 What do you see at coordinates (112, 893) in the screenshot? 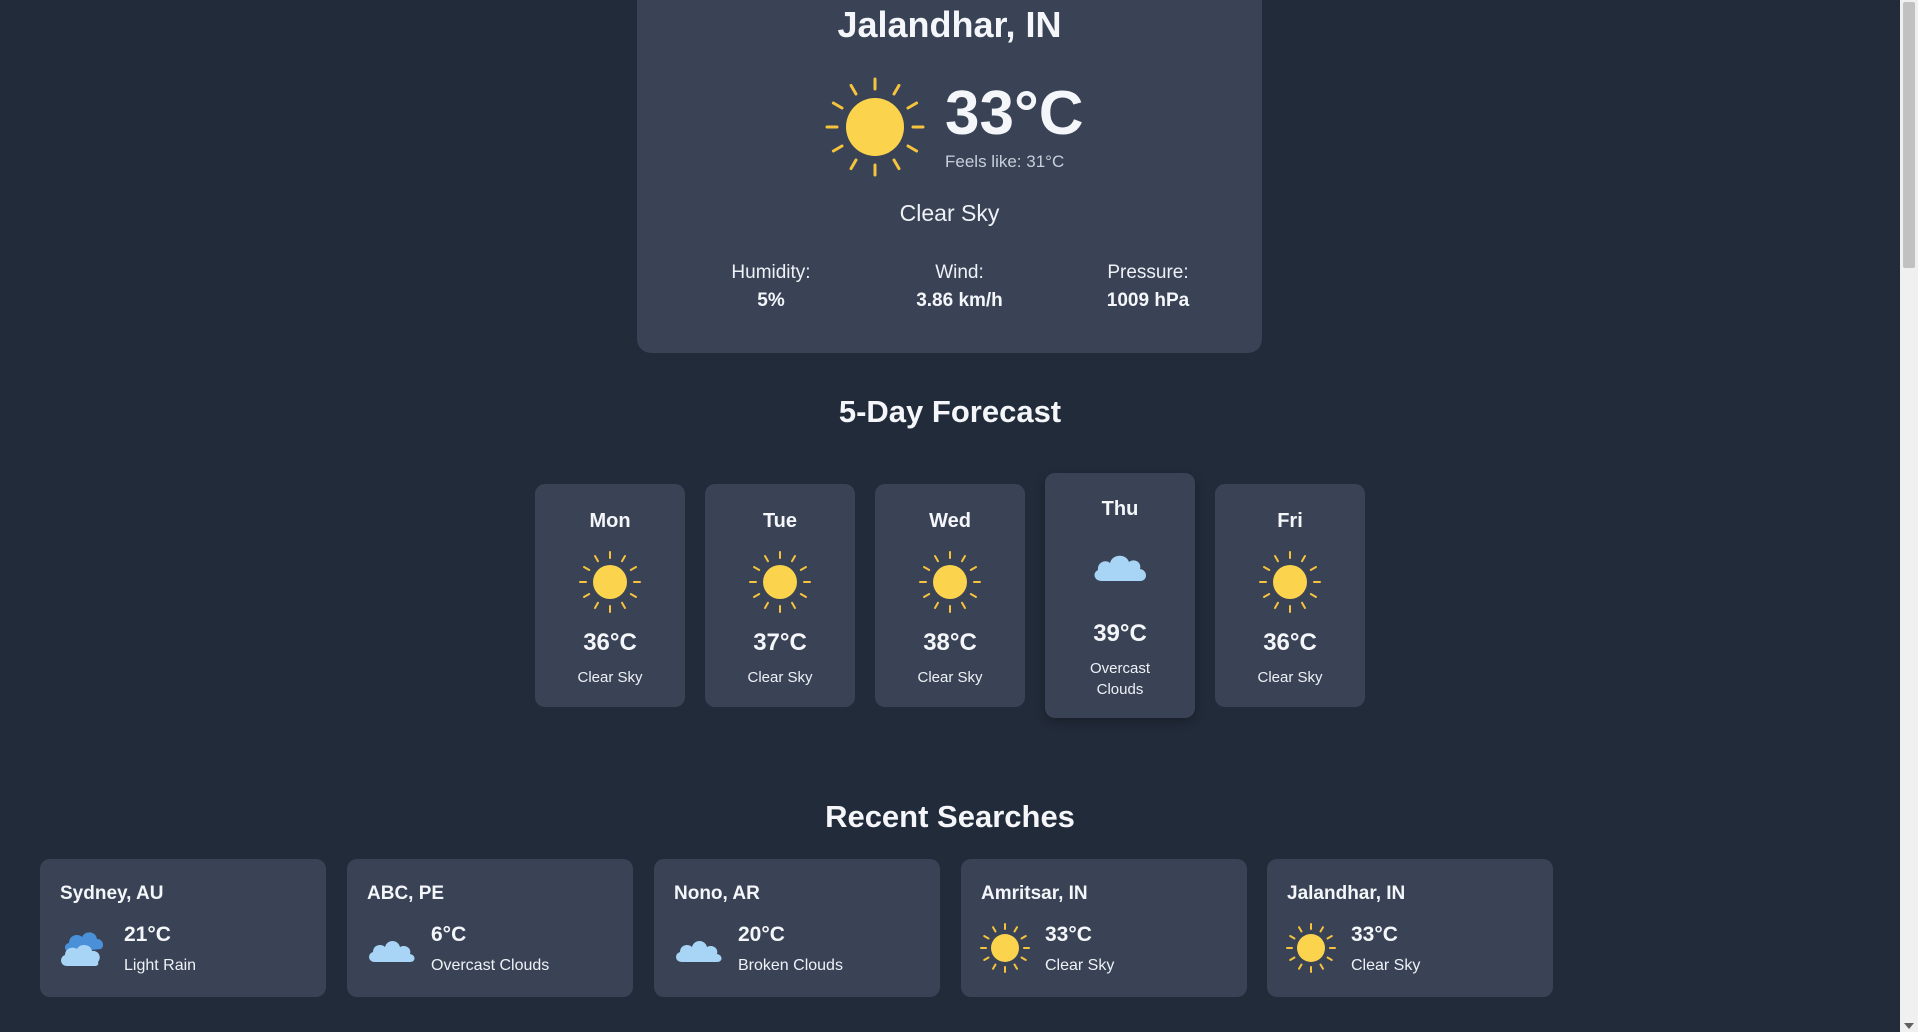
I see `recent-city: Sydney, AU` at bounding box center [112, 893].